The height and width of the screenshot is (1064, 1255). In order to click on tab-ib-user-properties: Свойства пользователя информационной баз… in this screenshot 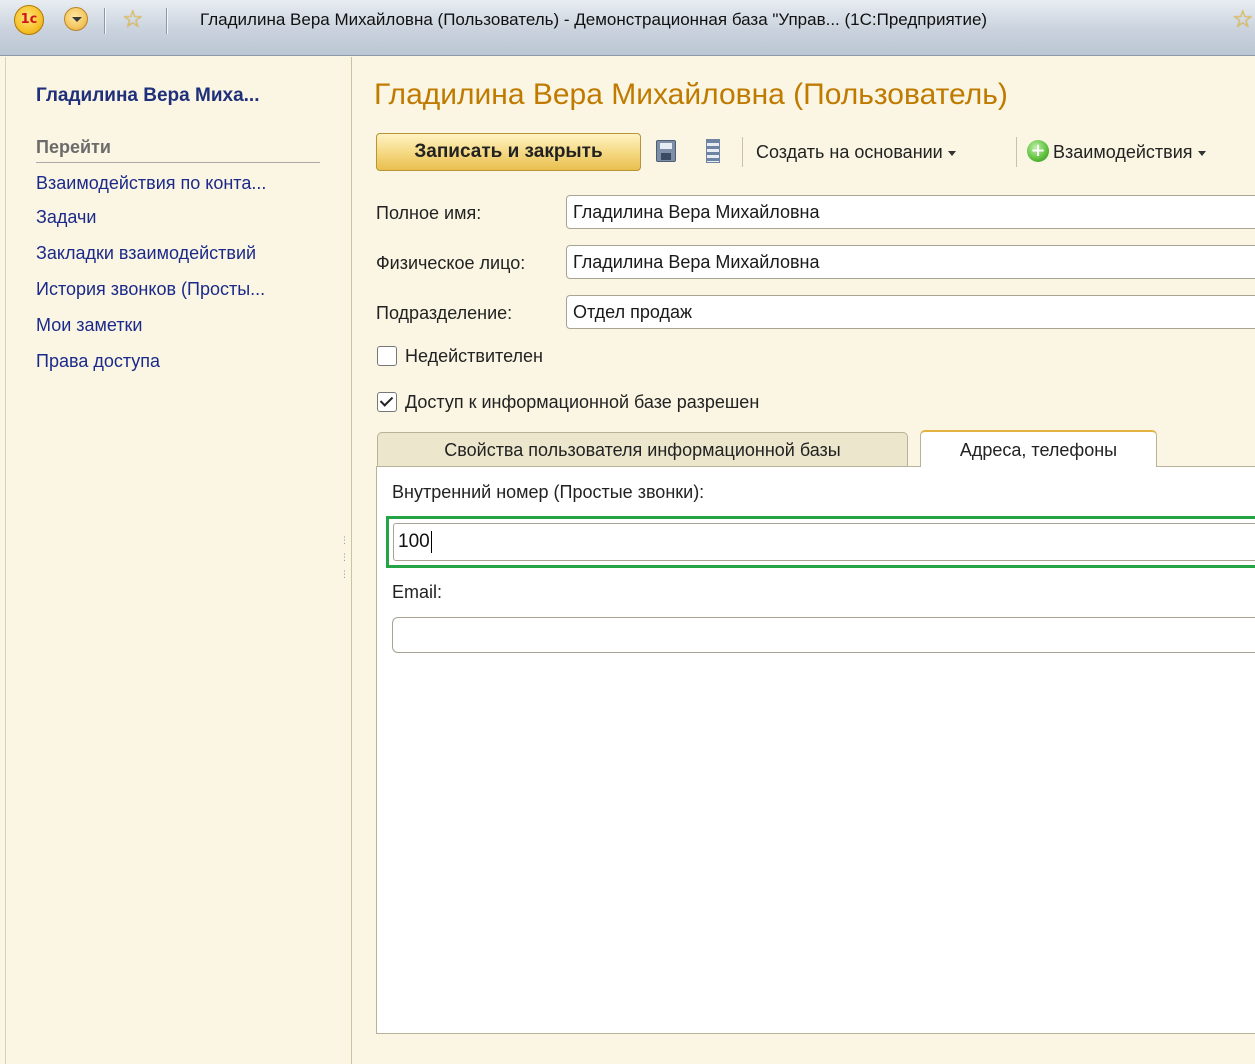, I will do `click(642, 449)`.